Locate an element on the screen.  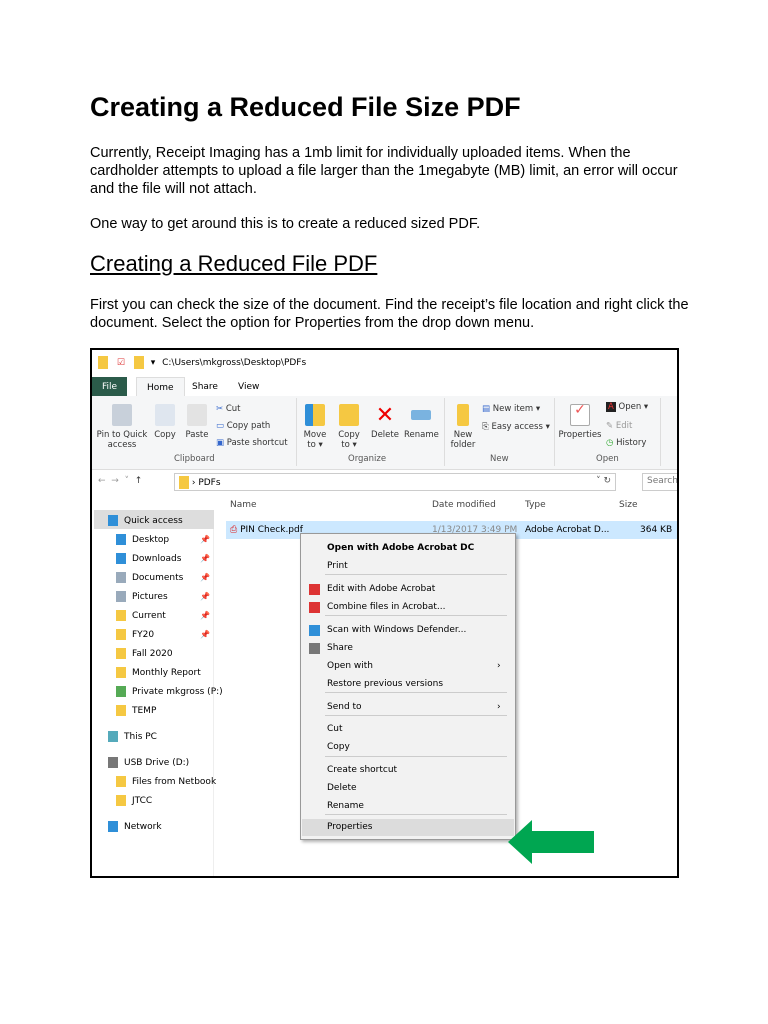
cut-button: ✂ Cut is located at coordinates (228, 409).